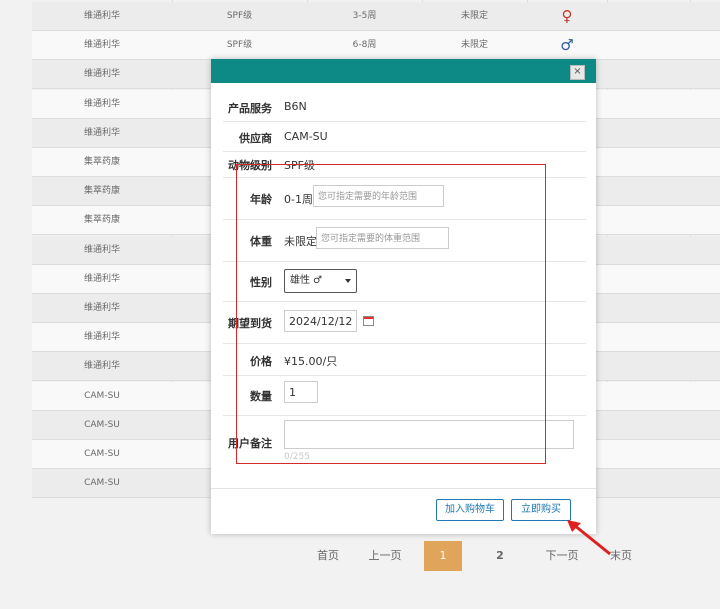 This screenshot has width=720, height=609. I want to click on dialog-footer-divider, so click(403, 488).